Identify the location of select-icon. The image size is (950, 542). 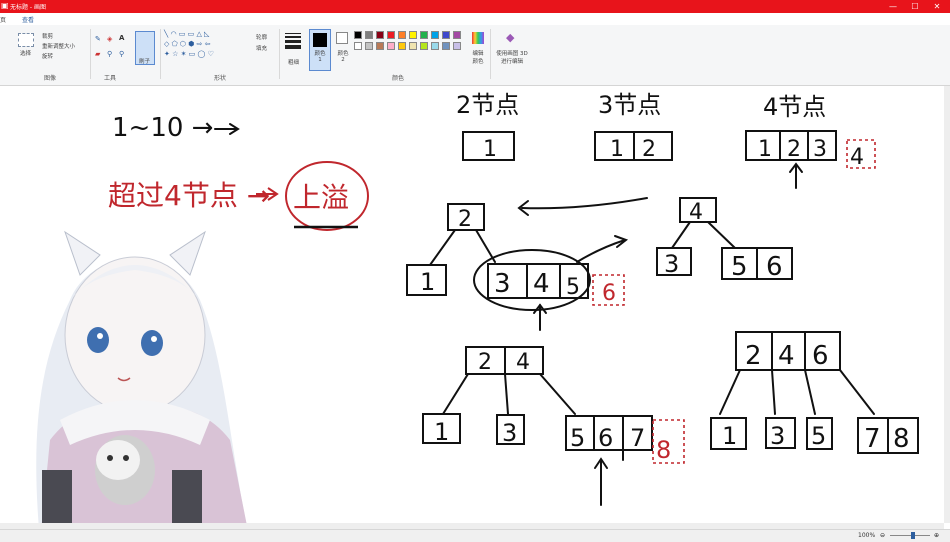
(26, 40).